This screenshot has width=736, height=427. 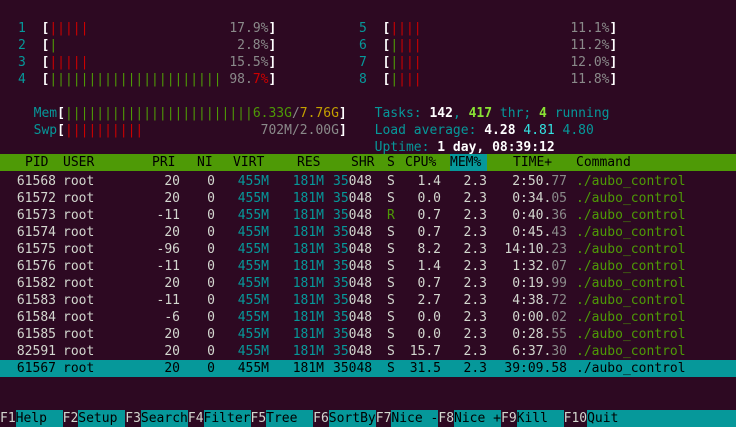 What do you see at coordinates (391, 300) in the screenshot?
I see `process-state: S` at bounding box center [391, 300].